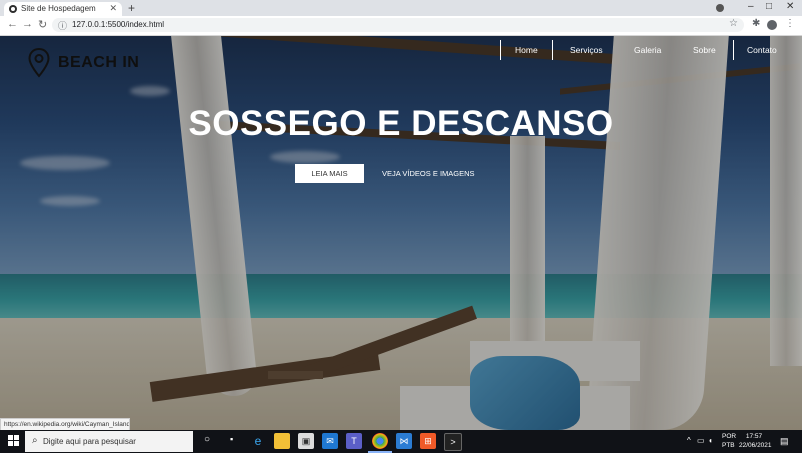 Image resolution: width=802 pixels, height=453 pixels. What do you see at coordinates (704, 50) in the screenshot?
I see `nav-sobre: Sobre` at bounding box center [704, 50].